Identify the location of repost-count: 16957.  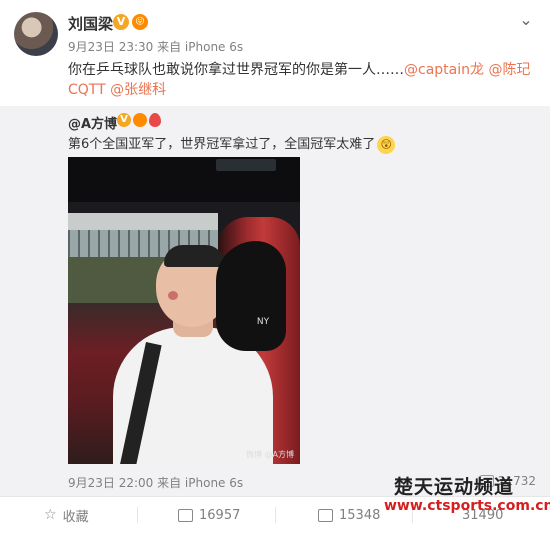
(220, 515).